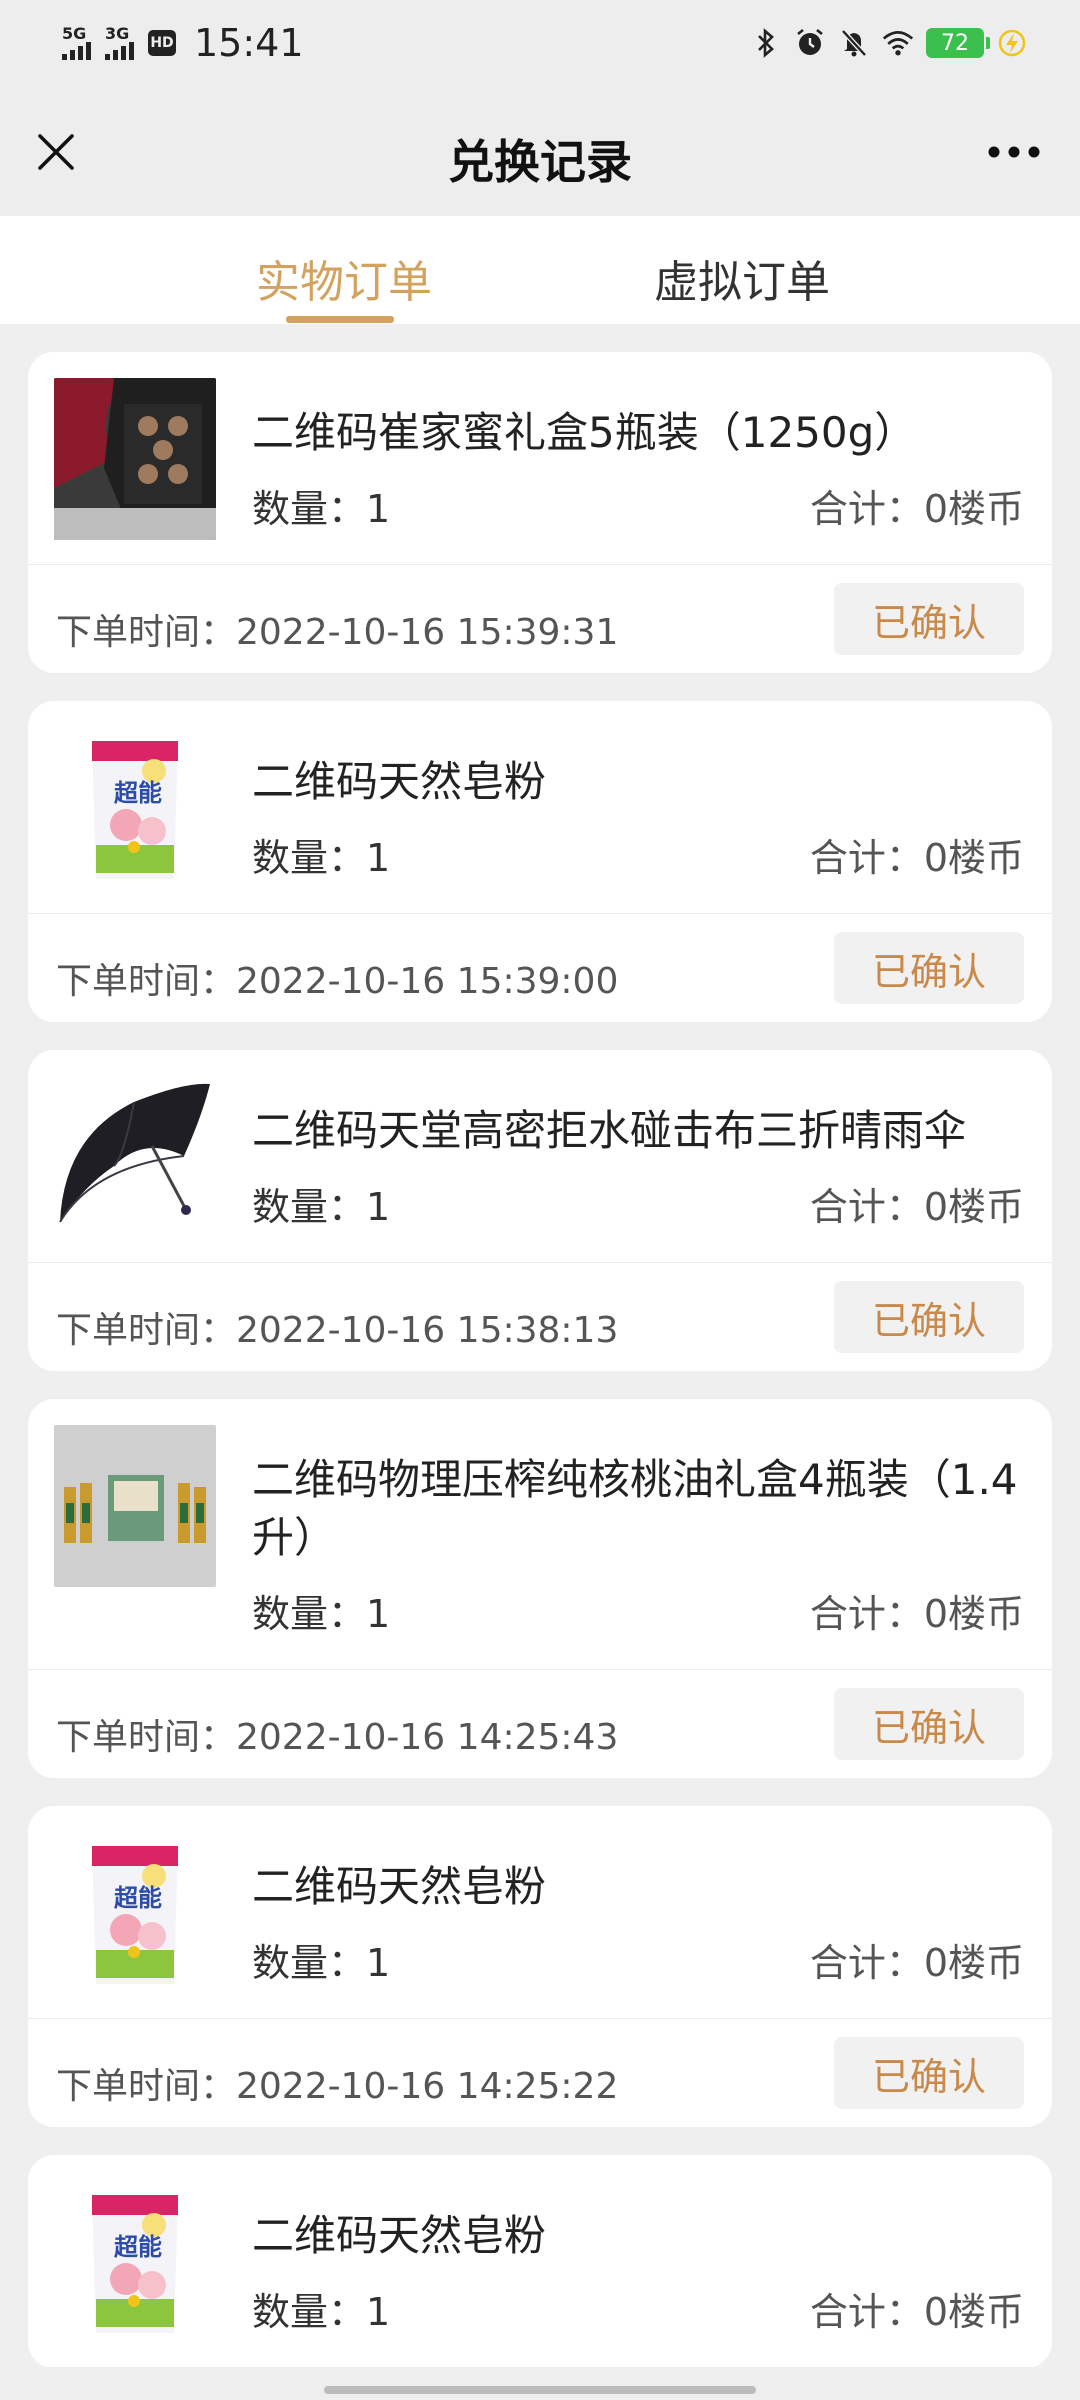  What do you see at coordinates (162, 43) in the screenshot?
I see `hd-icon: HD` at bounding box center [162, 43].